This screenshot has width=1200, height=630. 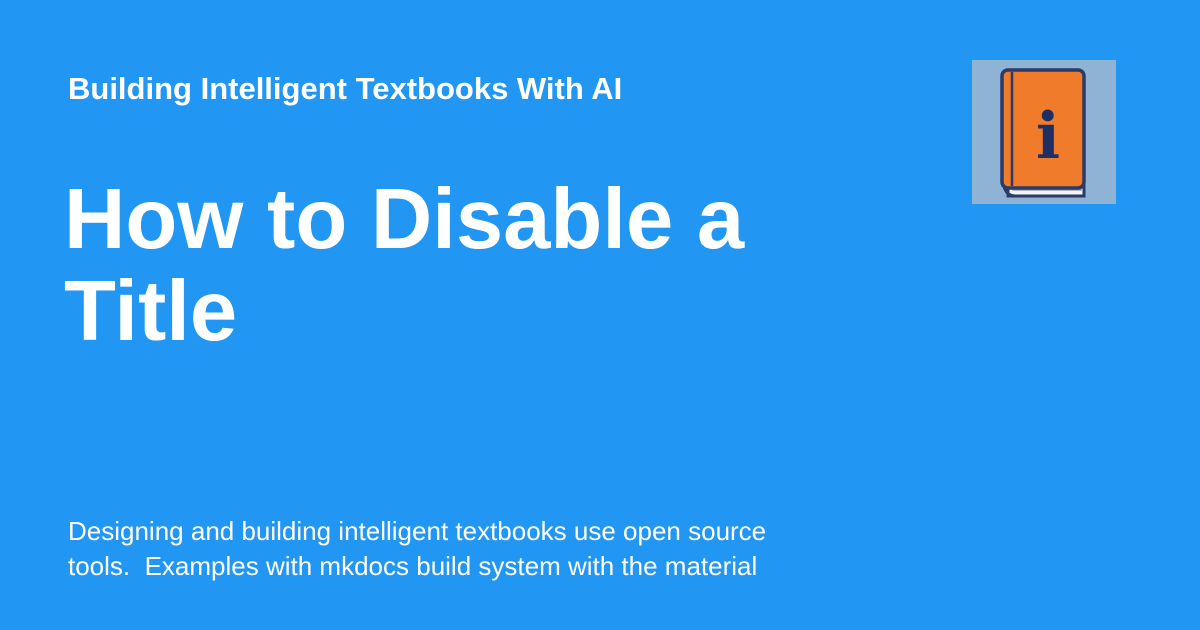 I want to click on book-info-icon: i, so click(x=1044, y=132).